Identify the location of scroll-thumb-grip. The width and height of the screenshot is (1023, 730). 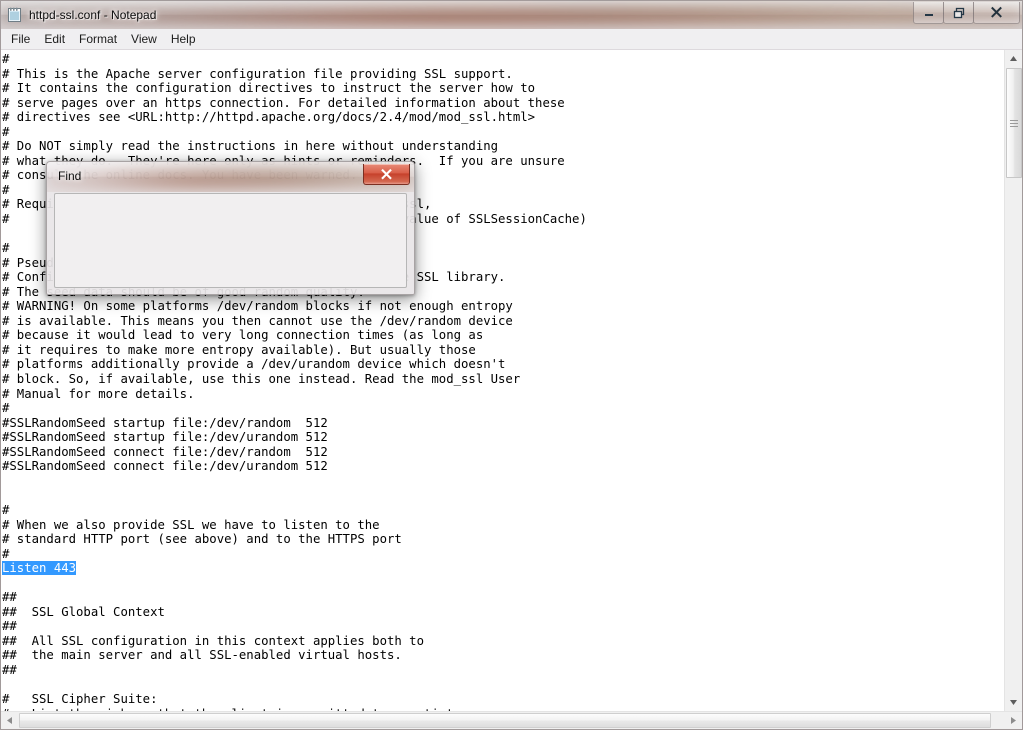
(1014, 123).